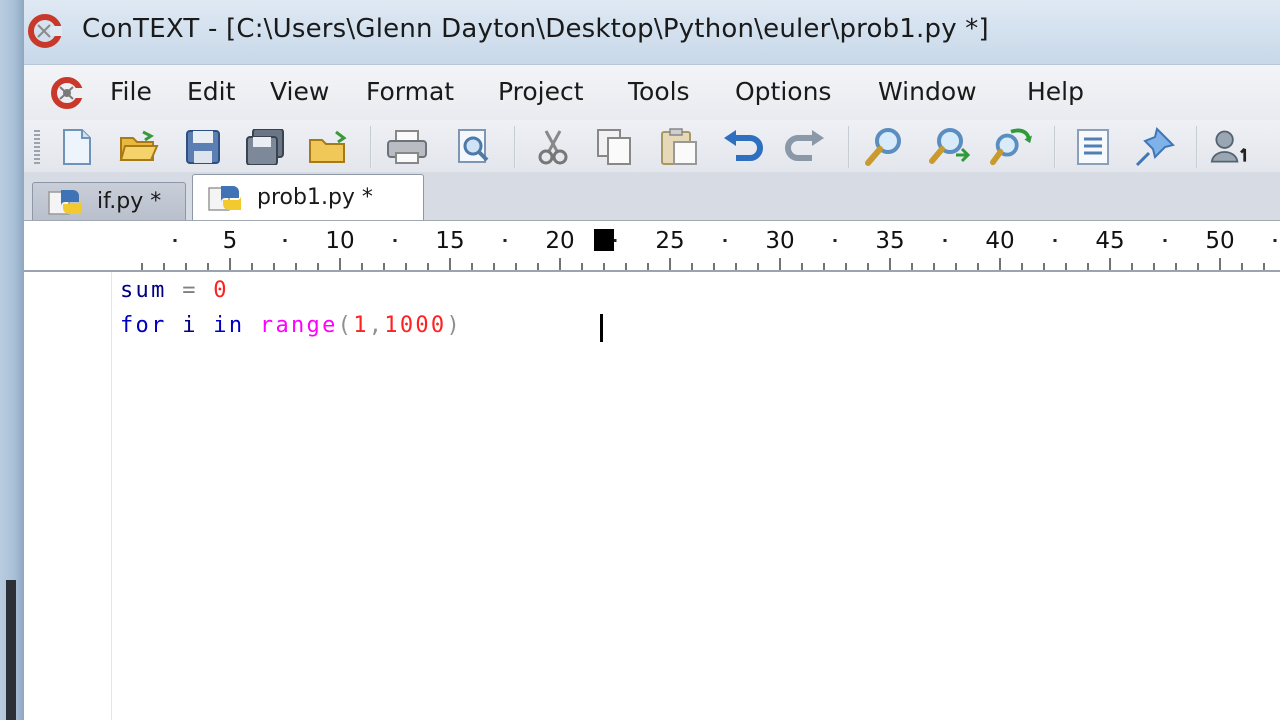  Describe the element at coordinates (473, 147) in the screenshot. I see `print-preview-icon` at that location.